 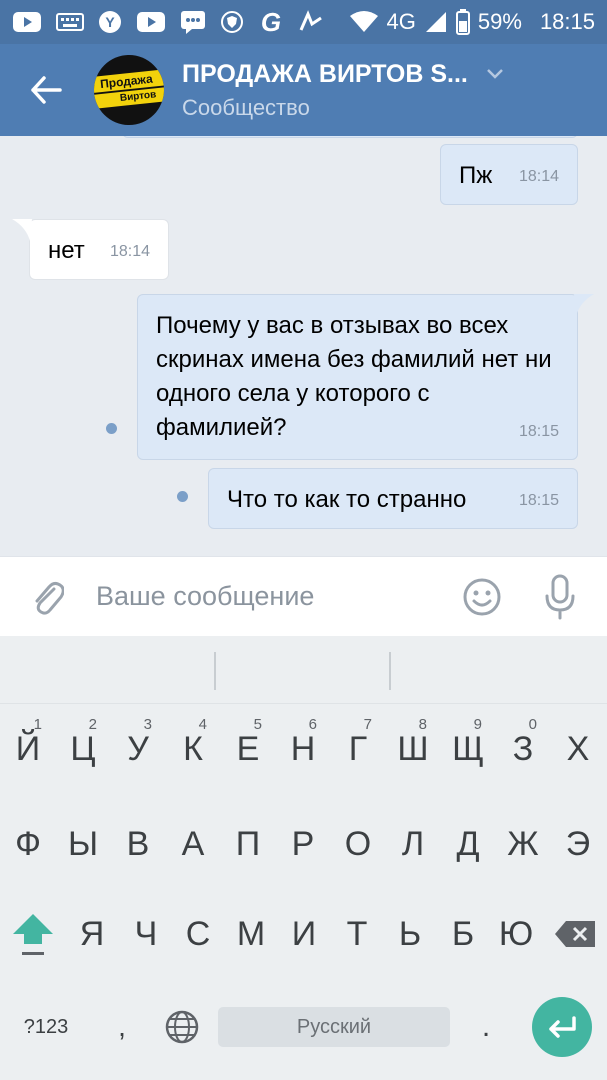 I want to click on key: И, so click(x=304, y=934).